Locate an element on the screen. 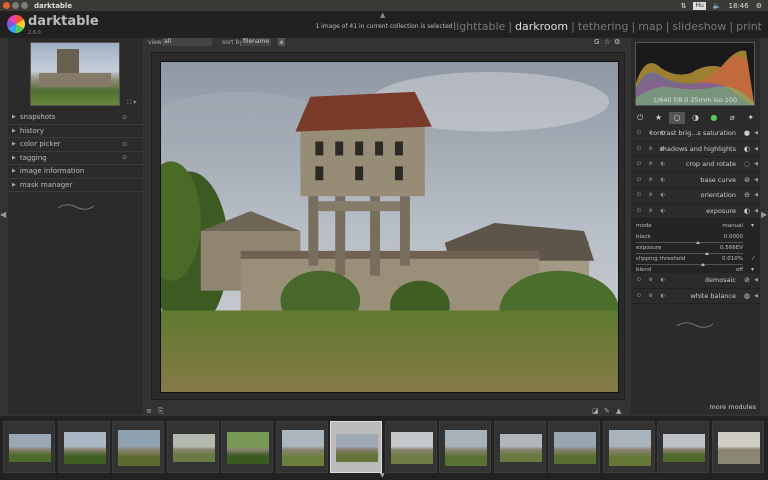 The width and height of the screenshot is (768, 480). left-module-color-picker: ▶ color picker ⊙ is located at coordinates (75, 145).